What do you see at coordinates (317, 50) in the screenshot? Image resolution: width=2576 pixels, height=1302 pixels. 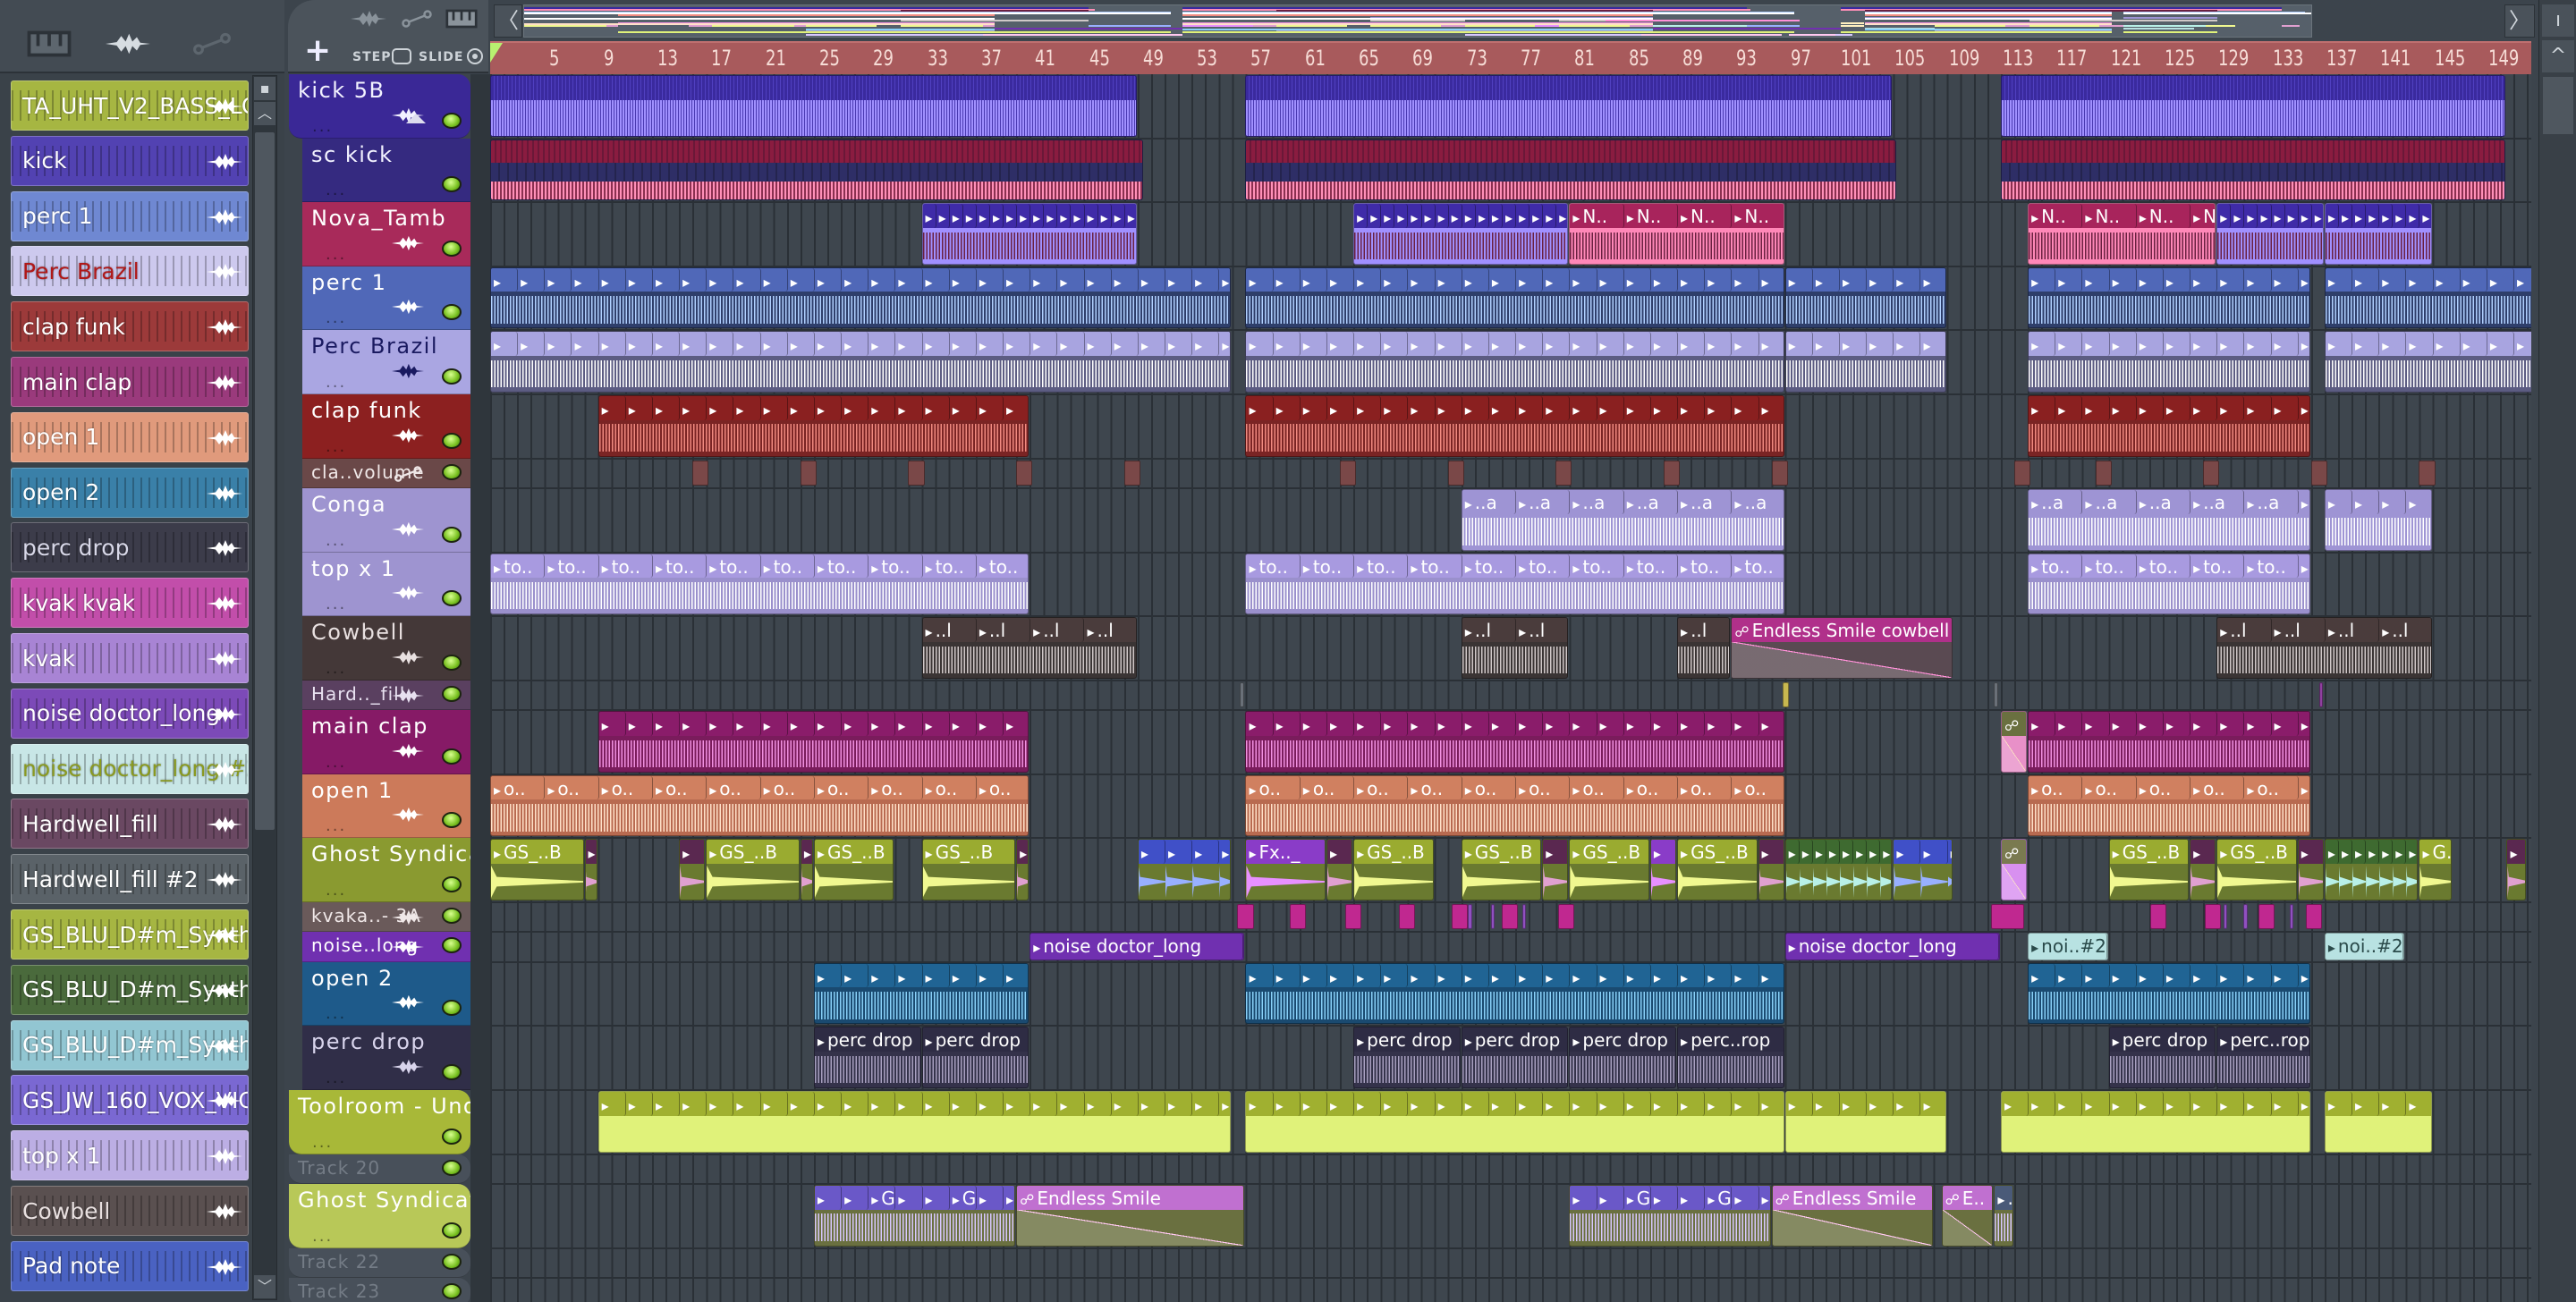 I see `add-track-button: +` at bounding box center [317, 50].